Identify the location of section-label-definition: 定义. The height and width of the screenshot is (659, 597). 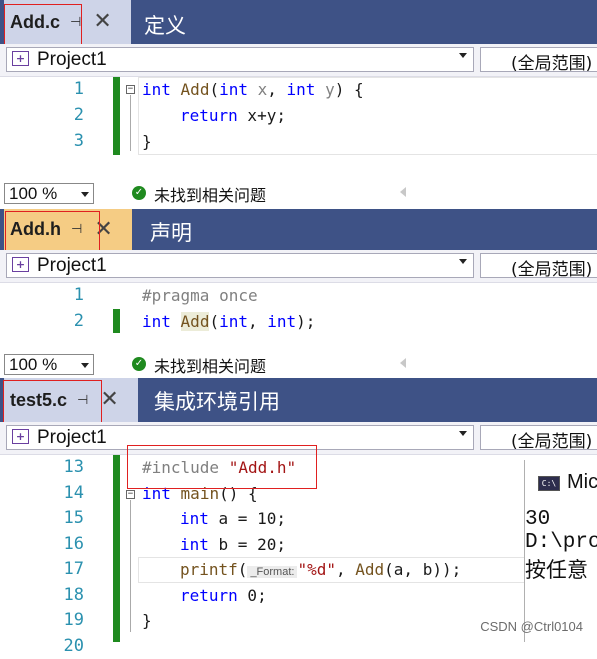
(165, 26).